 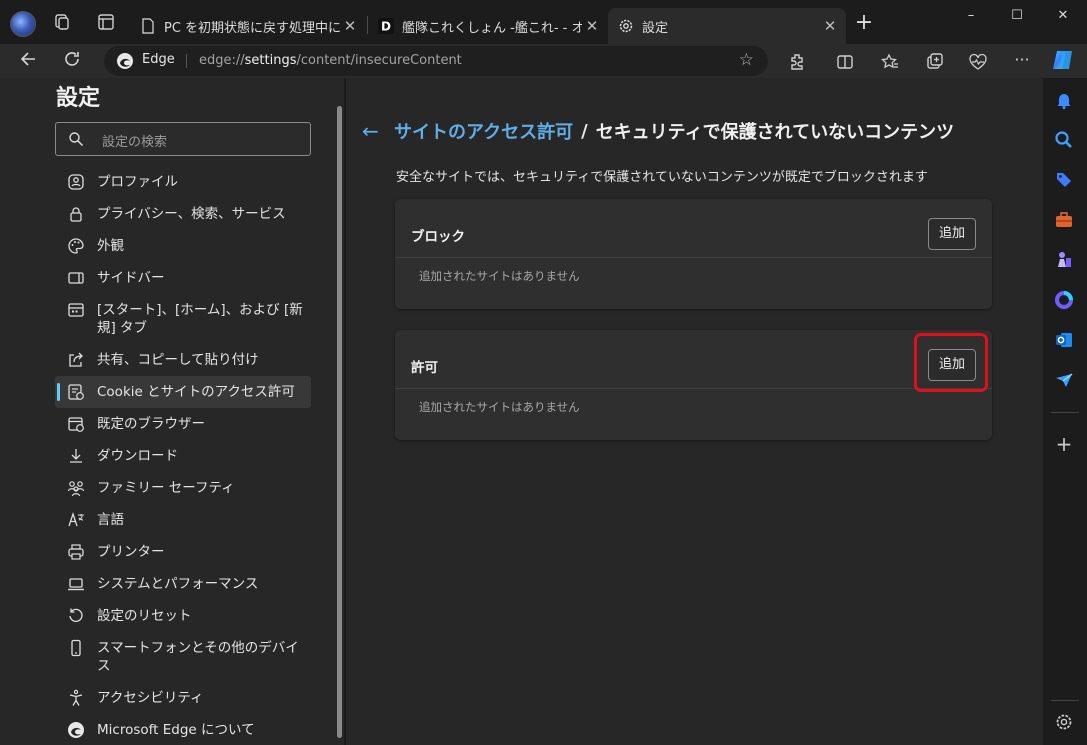 I want to click on site-chip: Edge, so click(x=158, y=59).